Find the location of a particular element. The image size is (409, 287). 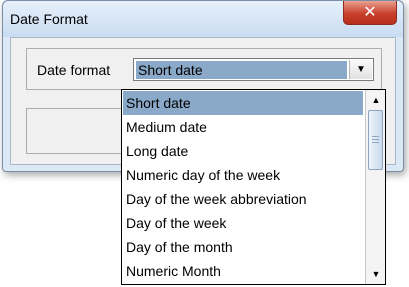

scroll-down-arrow-icon: ▼ is located at coordinates (376, 274).